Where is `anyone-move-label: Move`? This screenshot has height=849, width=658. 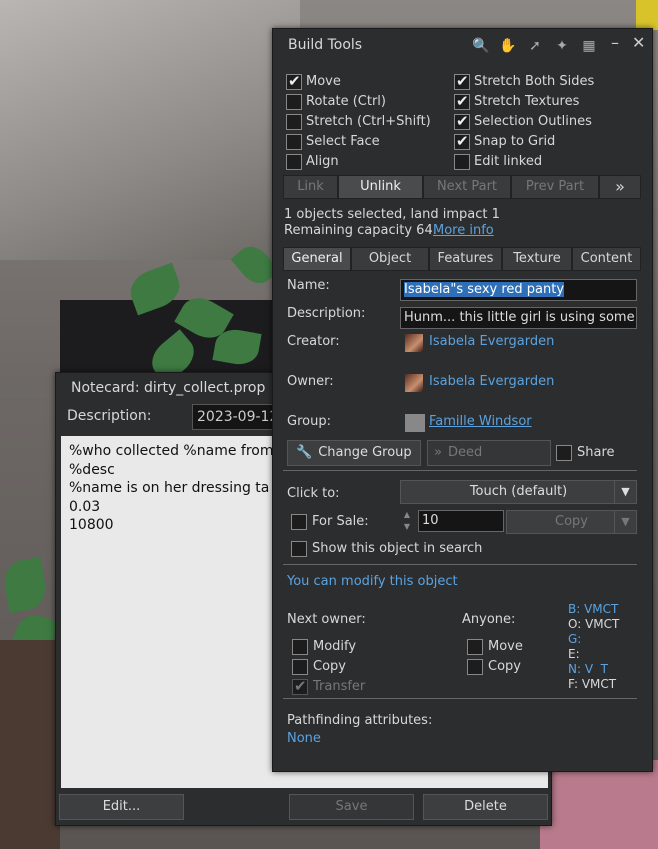 anyone-move-label: Move is located at coordinates (505, 646).